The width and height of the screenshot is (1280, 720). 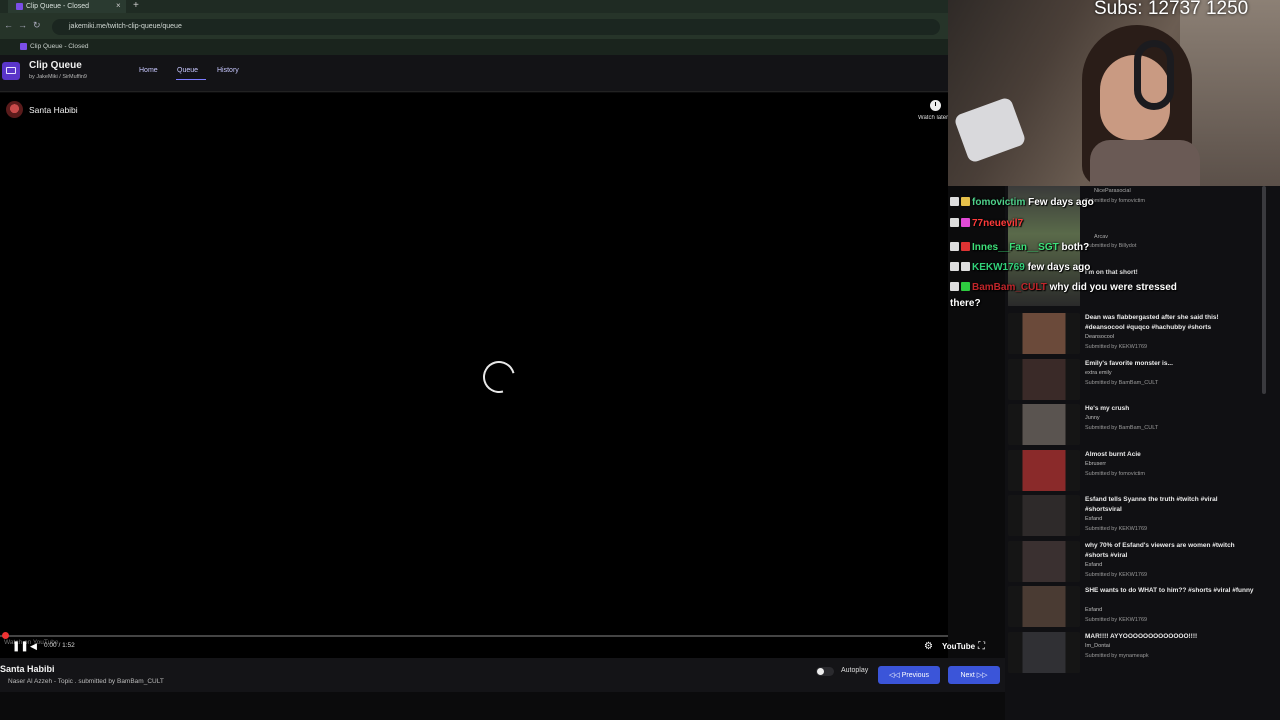 What do you see at coordinates (8, 25) in the screenshot?
I see `back-icon: ←` at bounding box center [8, 25].